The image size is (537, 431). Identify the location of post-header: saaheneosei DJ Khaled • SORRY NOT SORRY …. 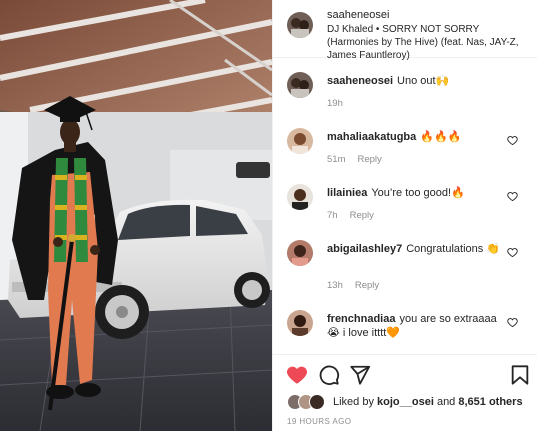
(405, 30).